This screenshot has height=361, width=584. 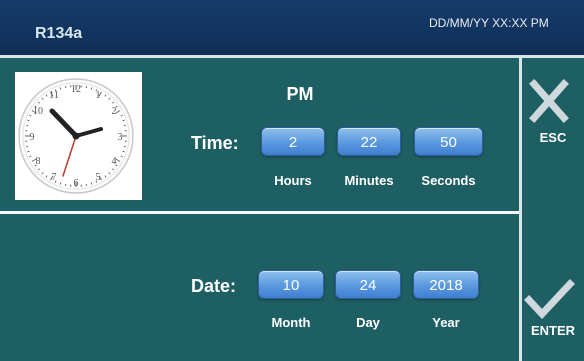 What do you see at coordinates (448, 141) in the screenshot?
I see `seconds-field: 50` at bounding box center [448, 141].